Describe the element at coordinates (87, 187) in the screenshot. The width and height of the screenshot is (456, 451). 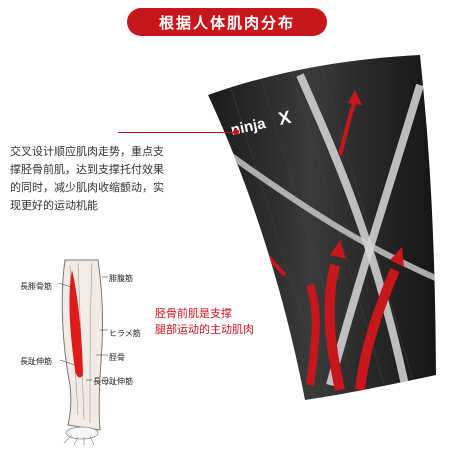
I see `description-line: 的同时，减少肌肉收缩颤动，实` at that location.